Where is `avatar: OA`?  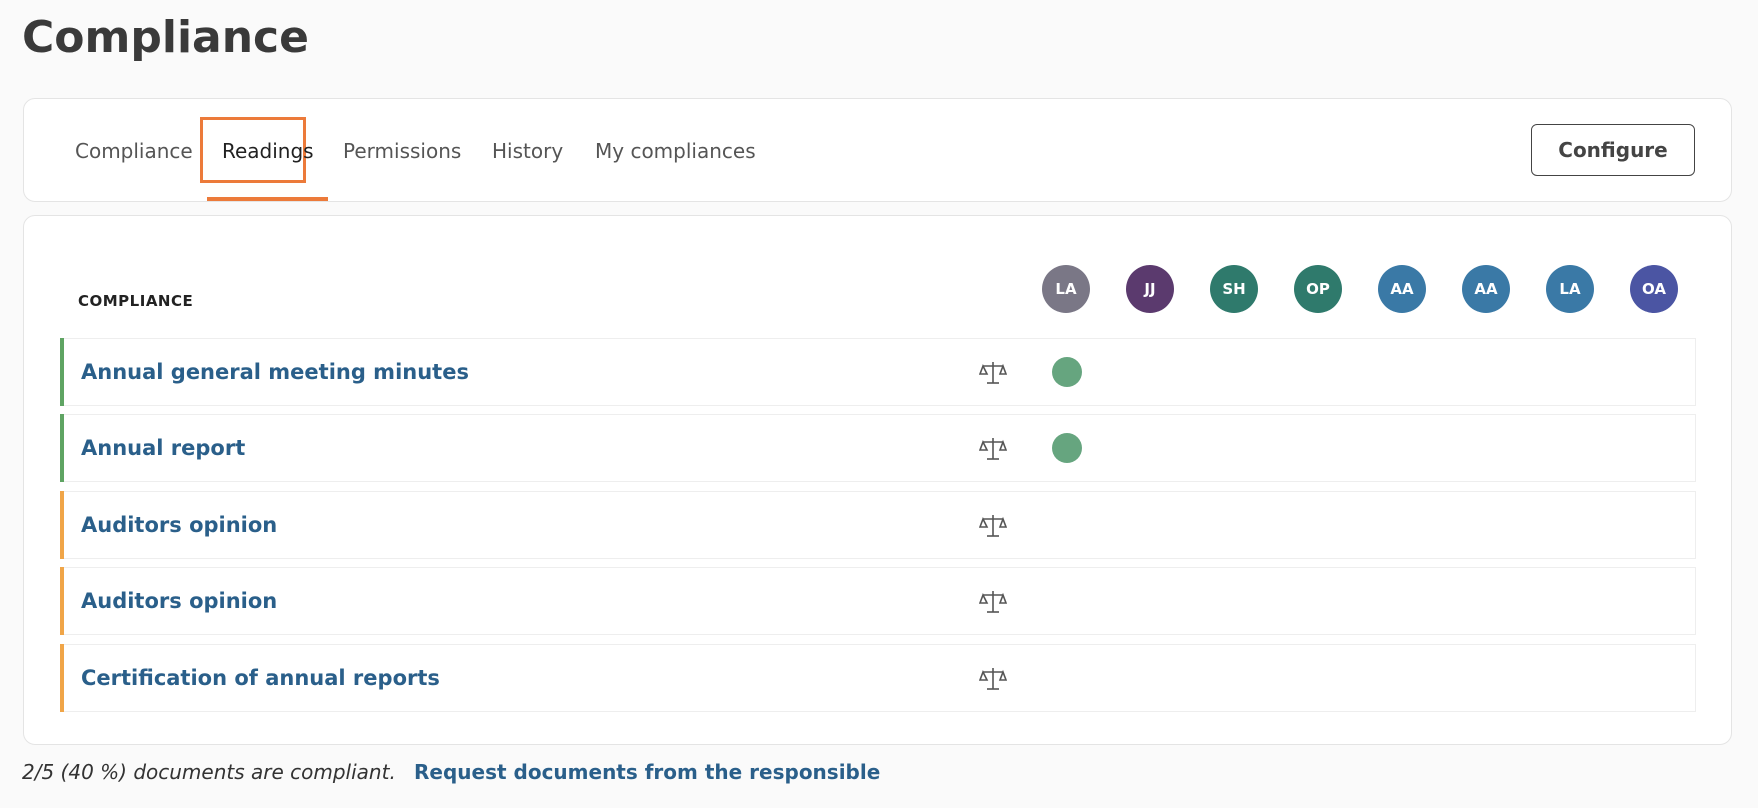
avatar: OA is located at coordinates (1654, 289).